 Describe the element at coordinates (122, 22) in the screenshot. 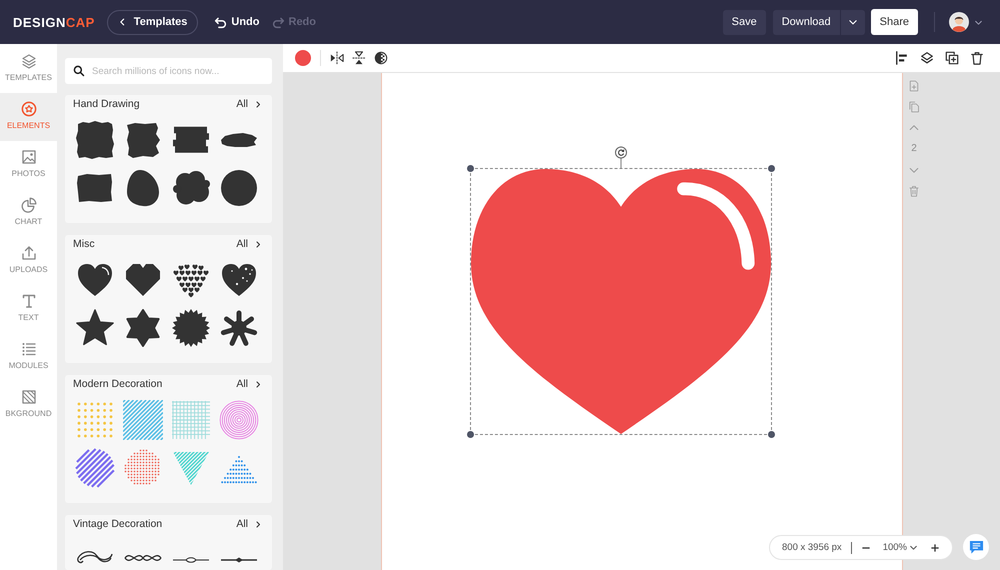

I see `chevron-left-icon` at that location.